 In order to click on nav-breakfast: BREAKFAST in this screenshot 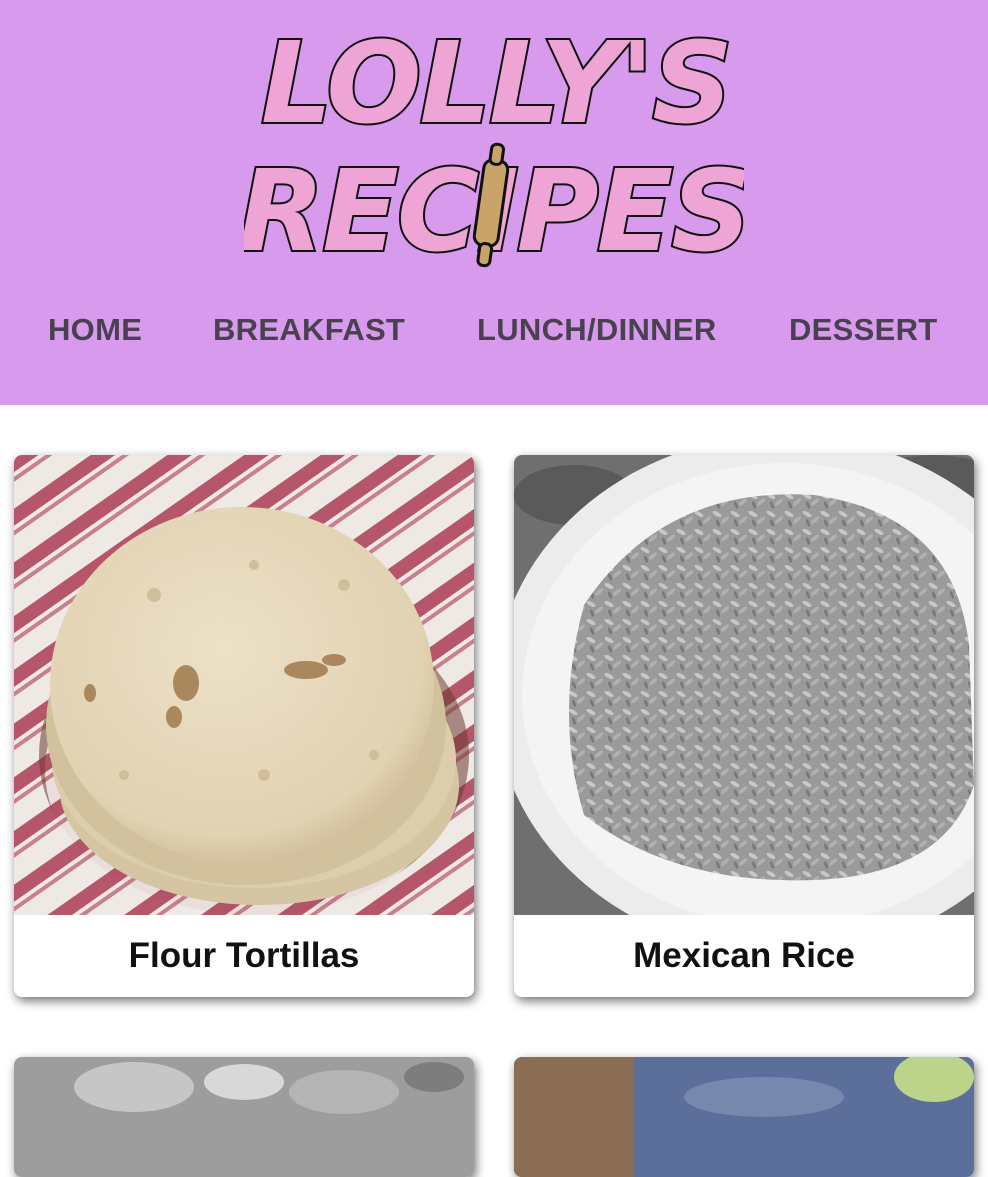, I will do `click(309, 330)`.